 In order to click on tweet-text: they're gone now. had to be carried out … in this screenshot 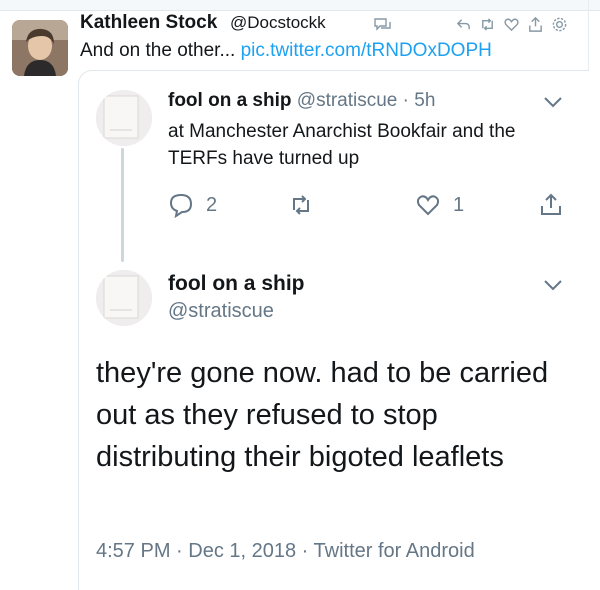, I will do `click(322, 415)`.